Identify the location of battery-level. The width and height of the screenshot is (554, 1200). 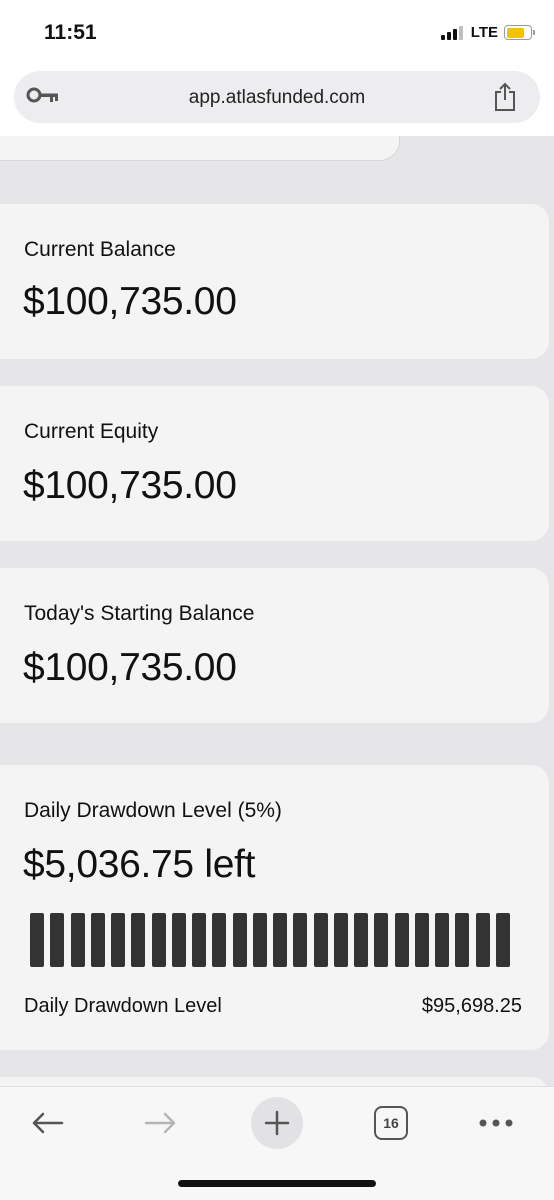
(515, 32).